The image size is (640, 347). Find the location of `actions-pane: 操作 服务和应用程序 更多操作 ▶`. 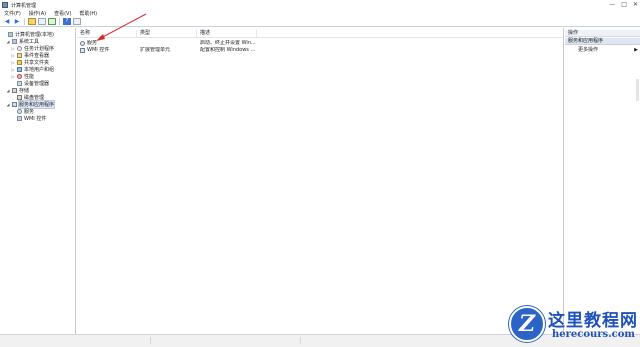

actions-pane: 操作 服务和应用程序 更多操作 ▶ is located at coordinates (601, 181).